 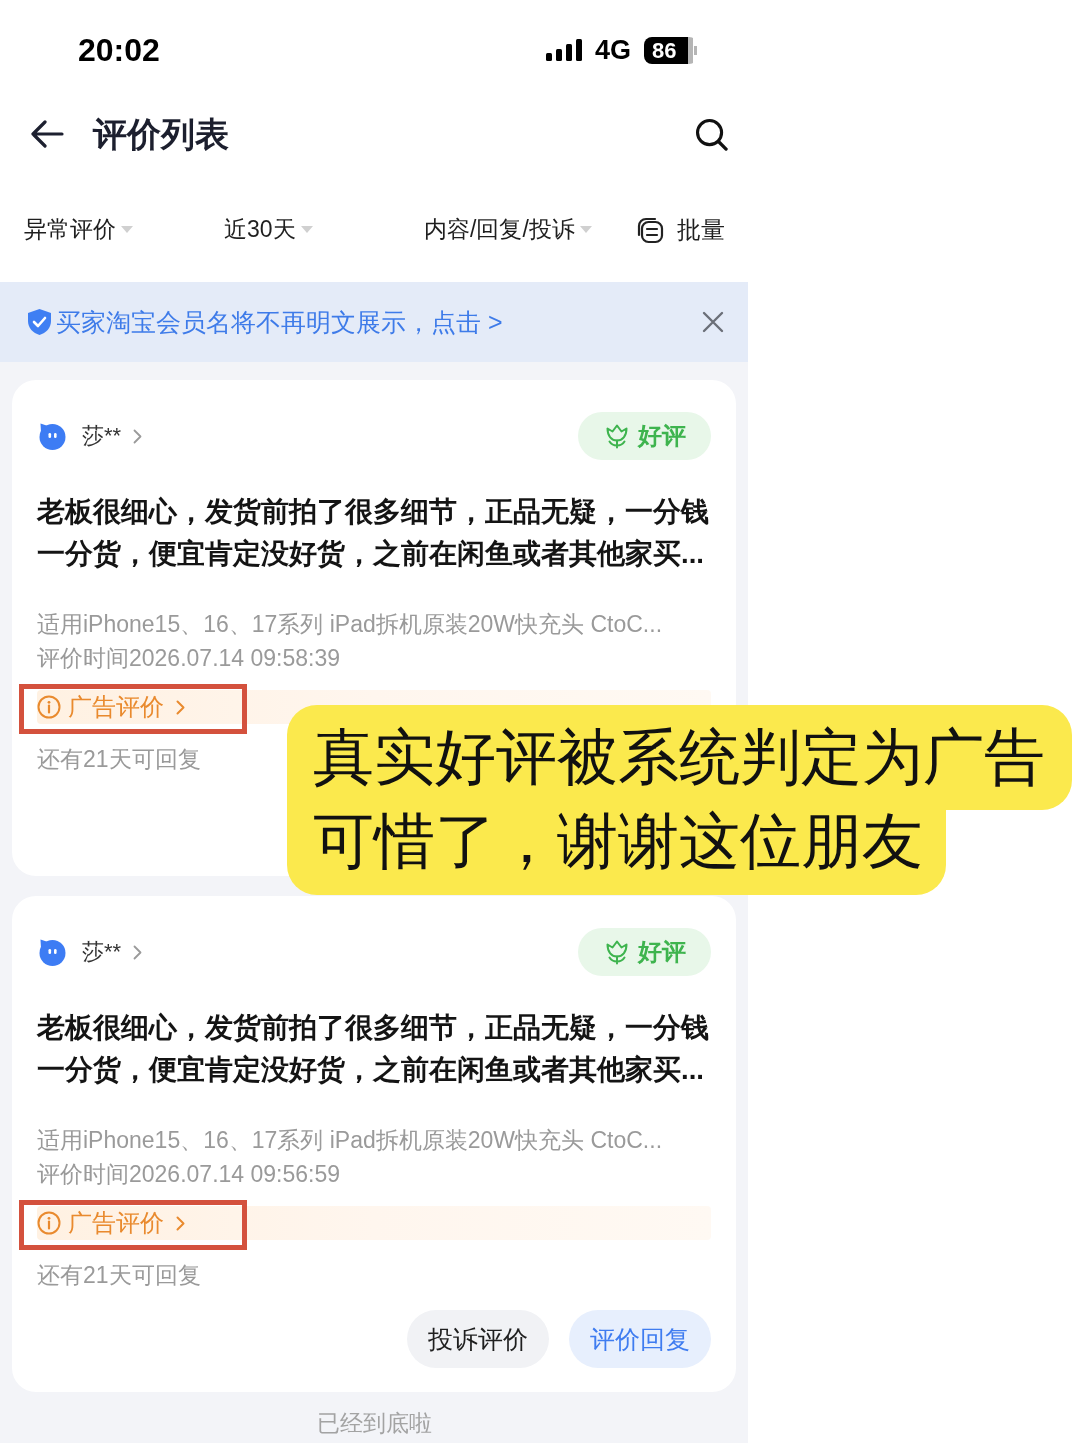 What do you see at coordinates (679, 757) in the screenshot?
I see `callout-text: 真实好评被系统判定为广告` at bounding box center [679, 757].